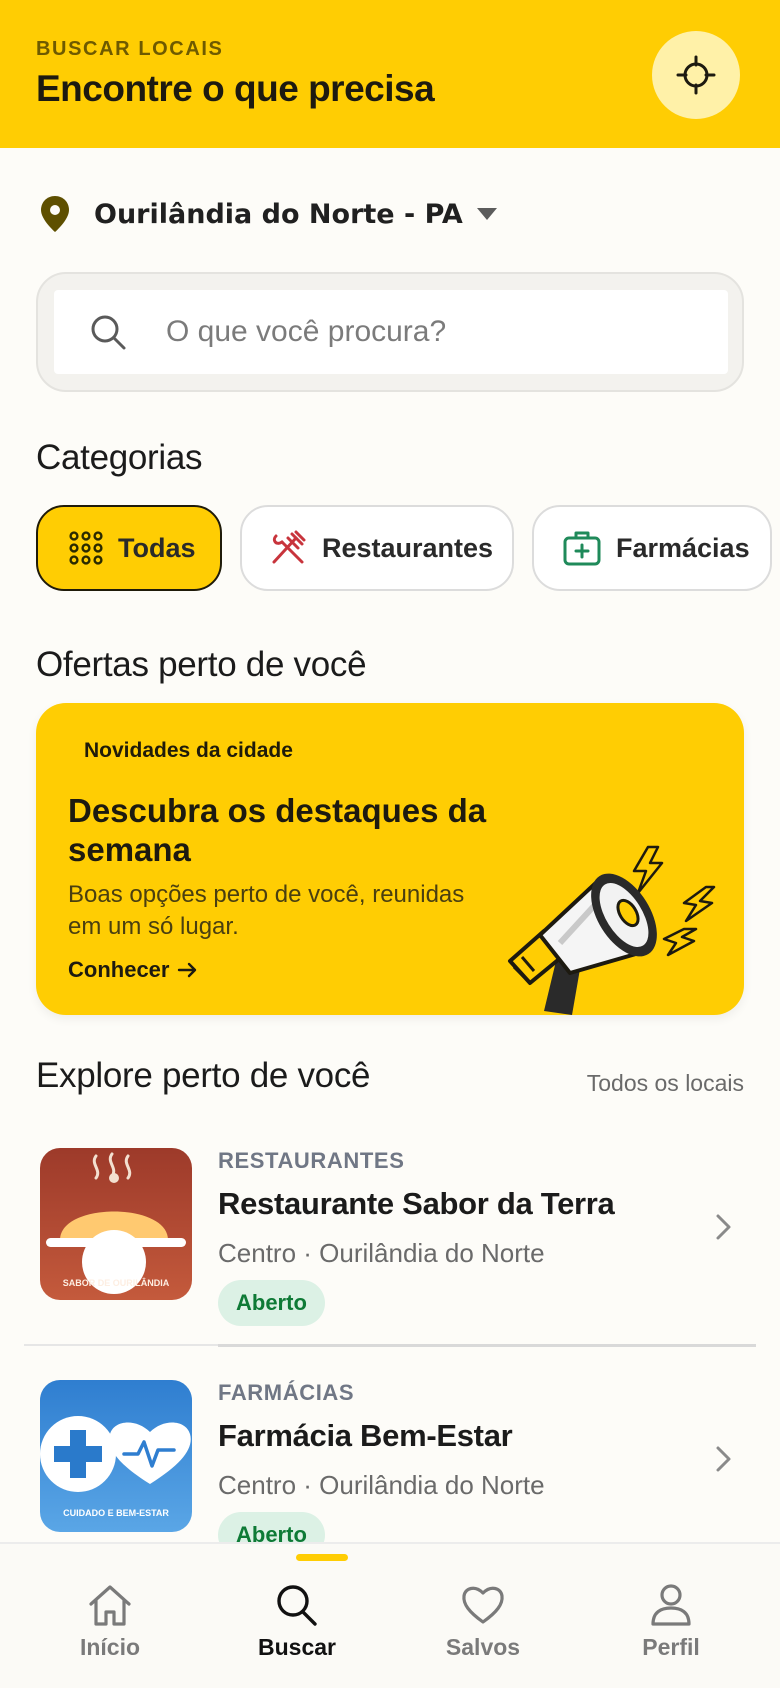 Image resolution: width=780 pixels, height=1688 pixels. What do you see at coordinates (235, 88) in the screenshot?
I see `page-title: Encontre o que precisa` at bounding box center [235, 88].